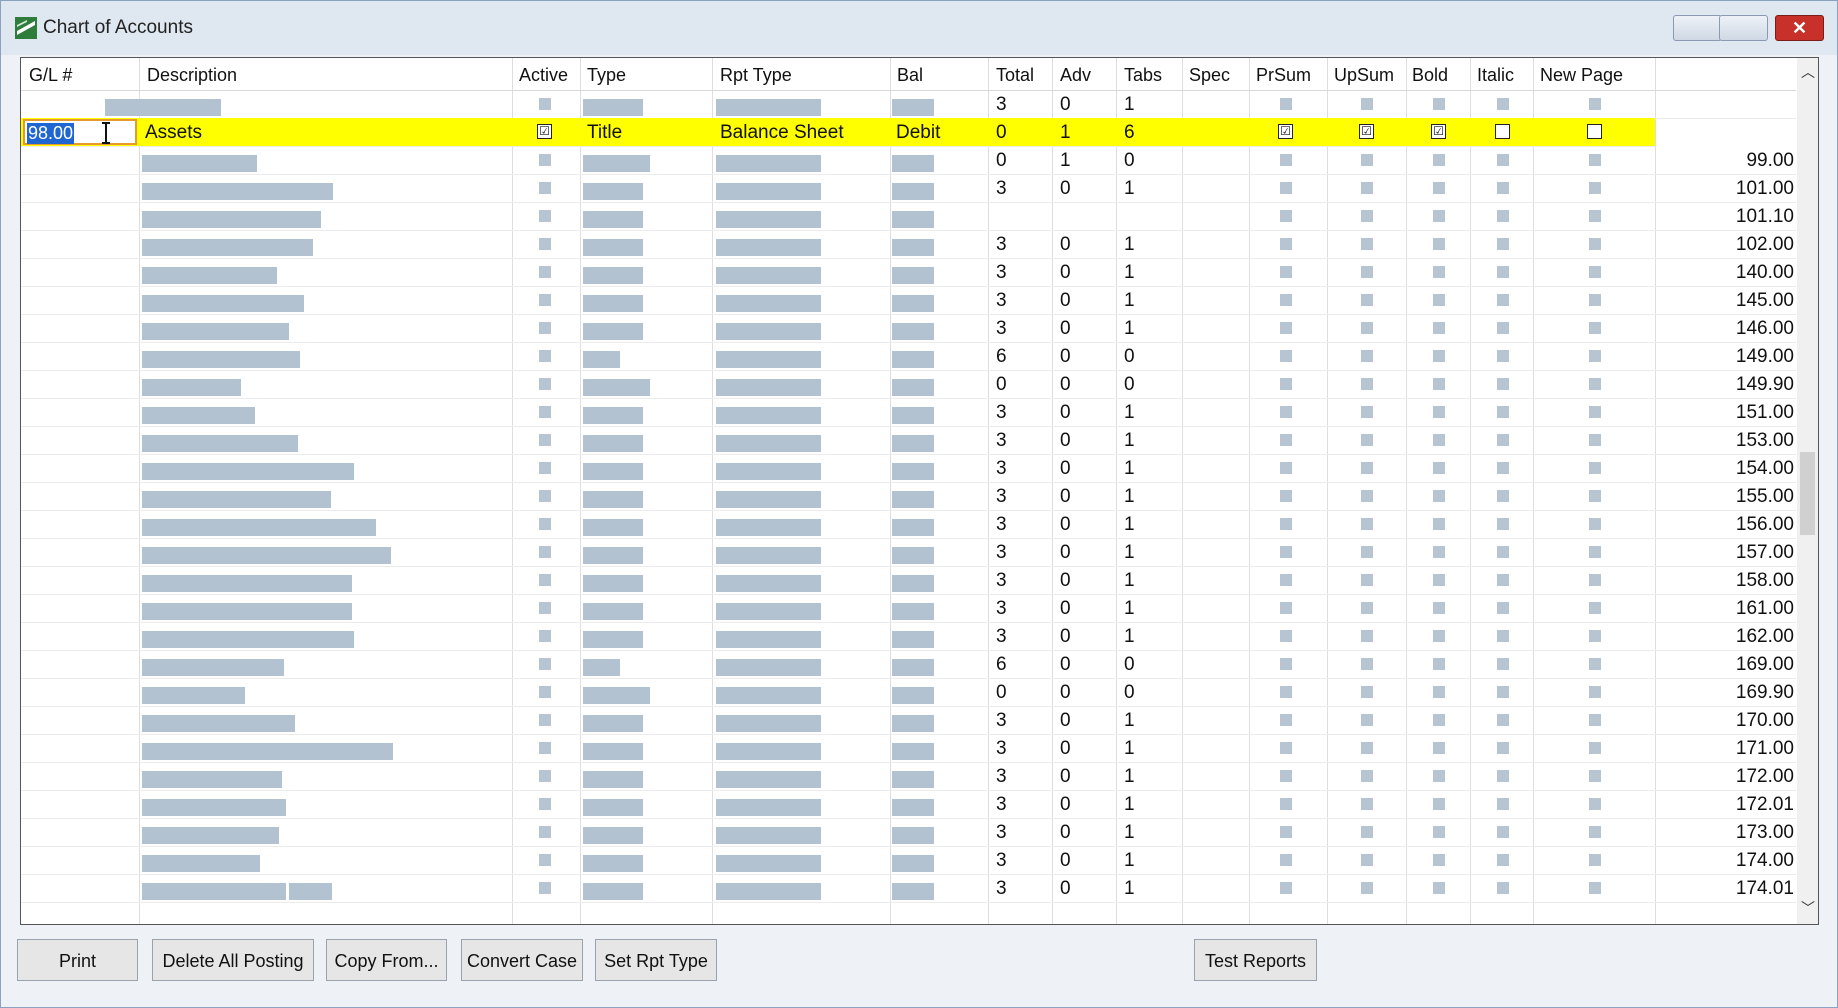 The height and width of the screenshot is (1008, 1838). What do you see at coordinates (50, 75) in the screenshot?
I see `column-header-gl: G/L #` at bounding box center [50, 75].